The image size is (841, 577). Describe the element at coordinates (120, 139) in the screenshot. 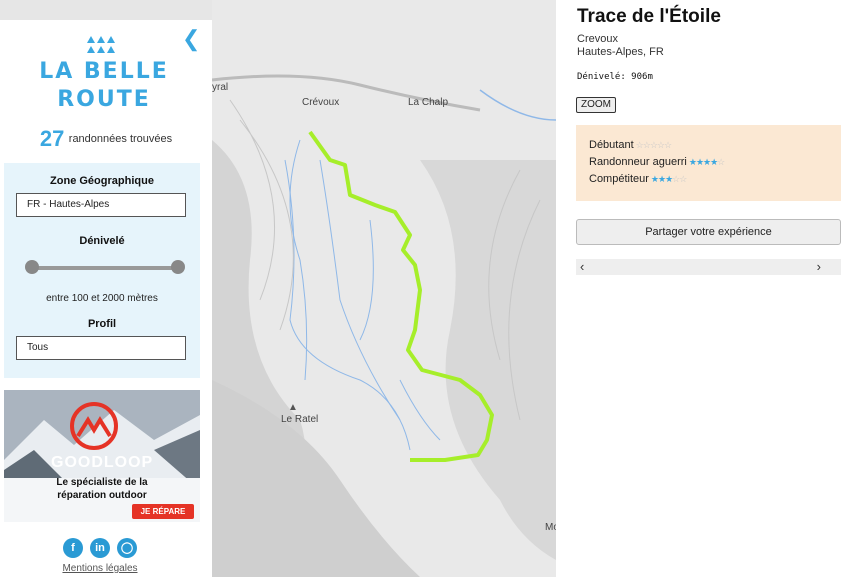

I see `results-label: randonnées trouvées` at that location.